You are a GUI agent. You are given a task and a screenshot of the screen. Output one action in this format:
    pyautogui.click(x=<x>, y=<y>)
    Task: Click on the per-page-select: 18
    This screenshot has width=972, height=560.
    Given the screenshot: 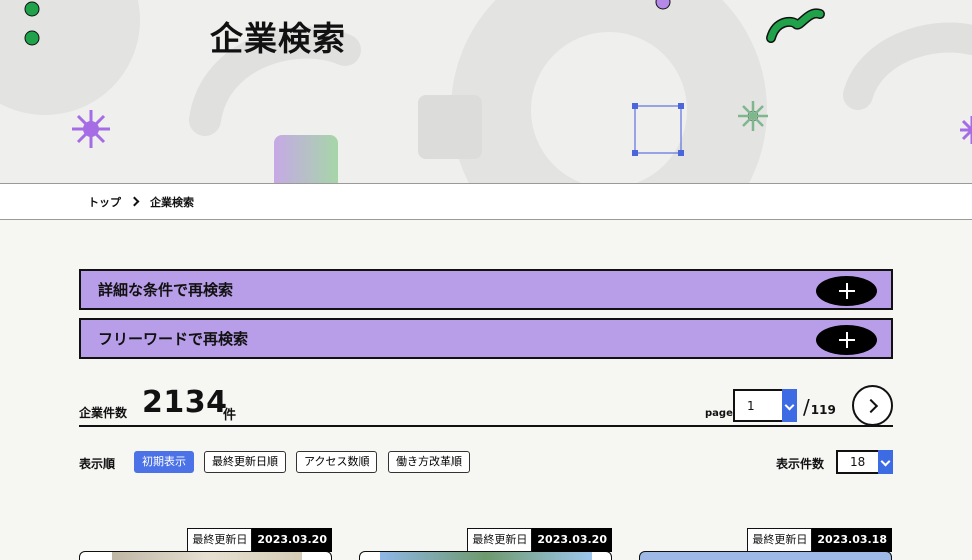 What is the action you would take?
    pyautogui.click(x=864, y=462)
    